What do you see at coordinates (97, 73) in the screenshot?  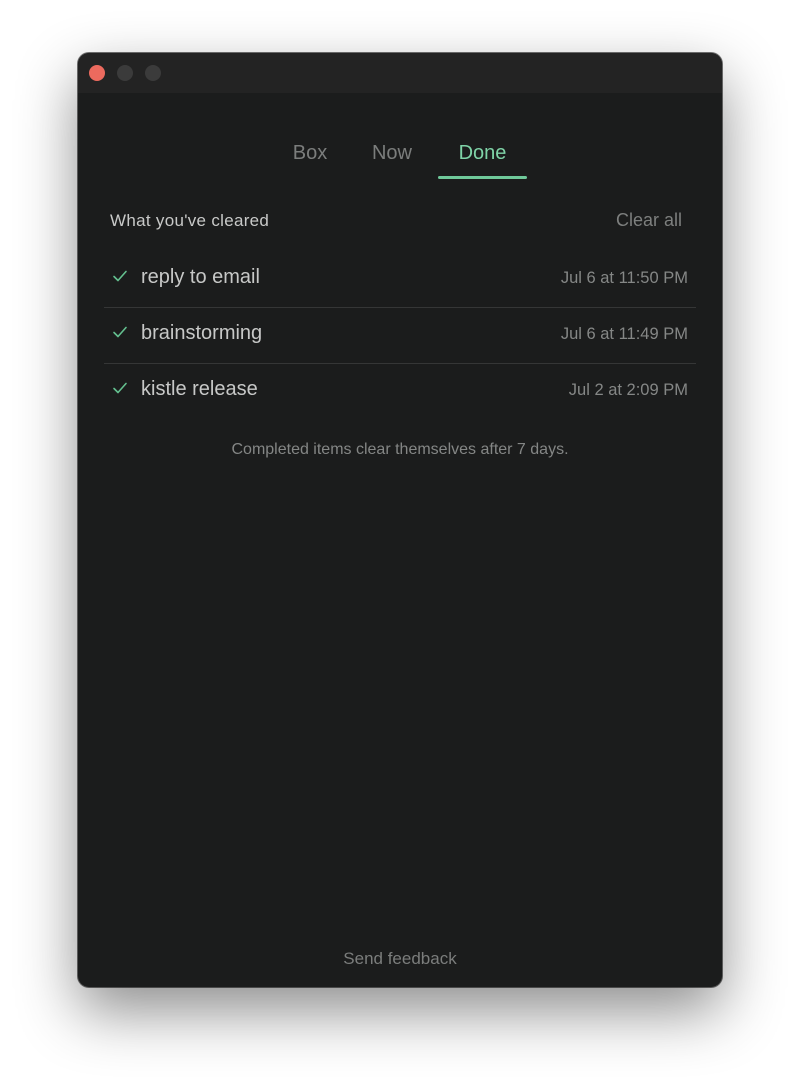 I see `close-window-button` at bounding box center [97, 73].